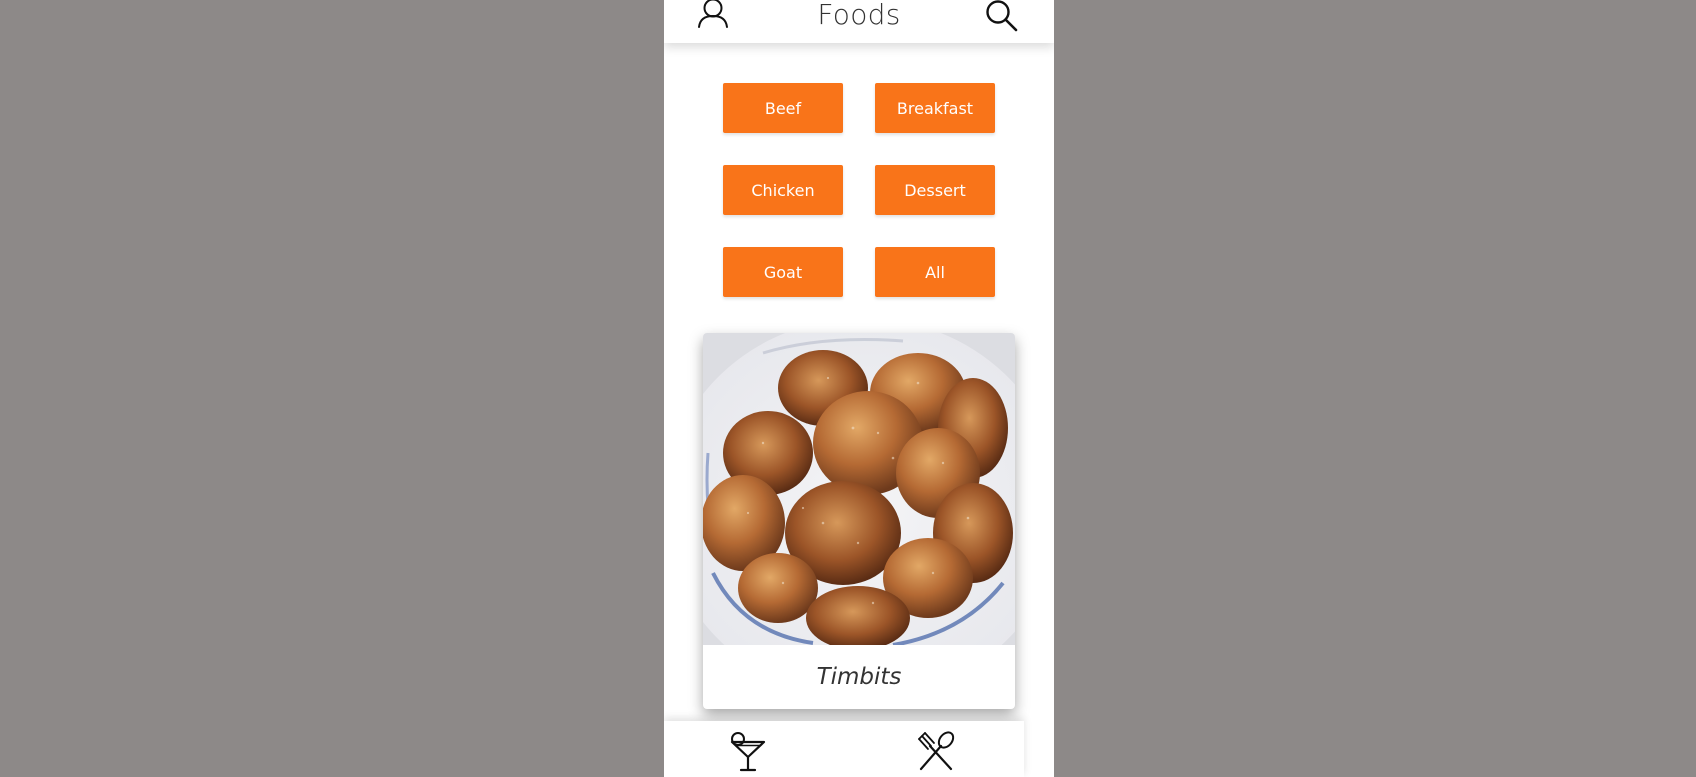 The height and width of the screenshot is (777, 1696). What do you see at coordinates (859, 489) in the screenshot?
I see `food-photo` at bounding box center [859, 489].